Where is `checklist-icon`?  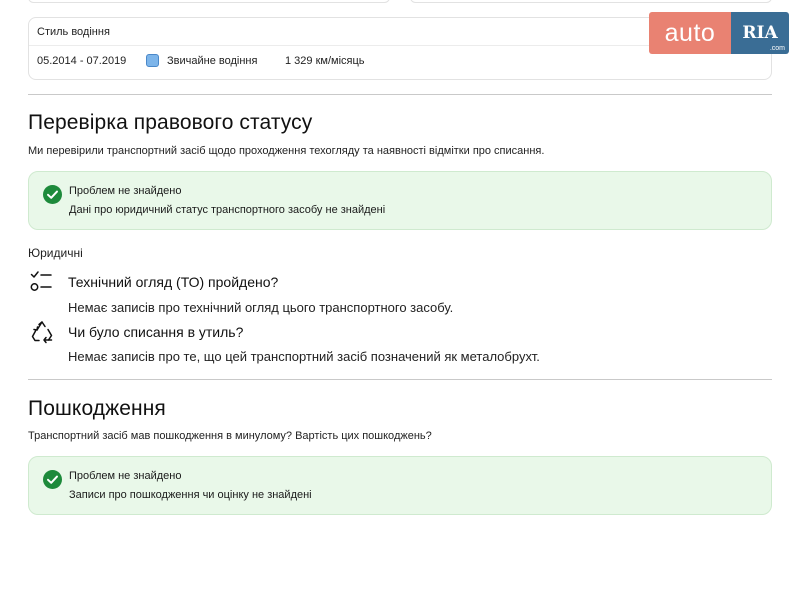 checklist-icon is located at coordinates (41, 284).